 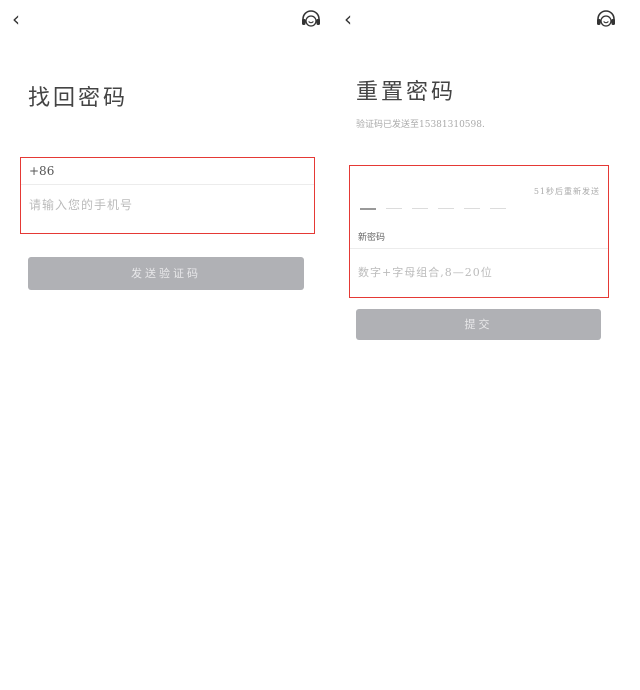 I want to click on reset-form-group: 51秒后重新发送 新密码 数字+字母组合,8—20位, so click(x=479, y=231).